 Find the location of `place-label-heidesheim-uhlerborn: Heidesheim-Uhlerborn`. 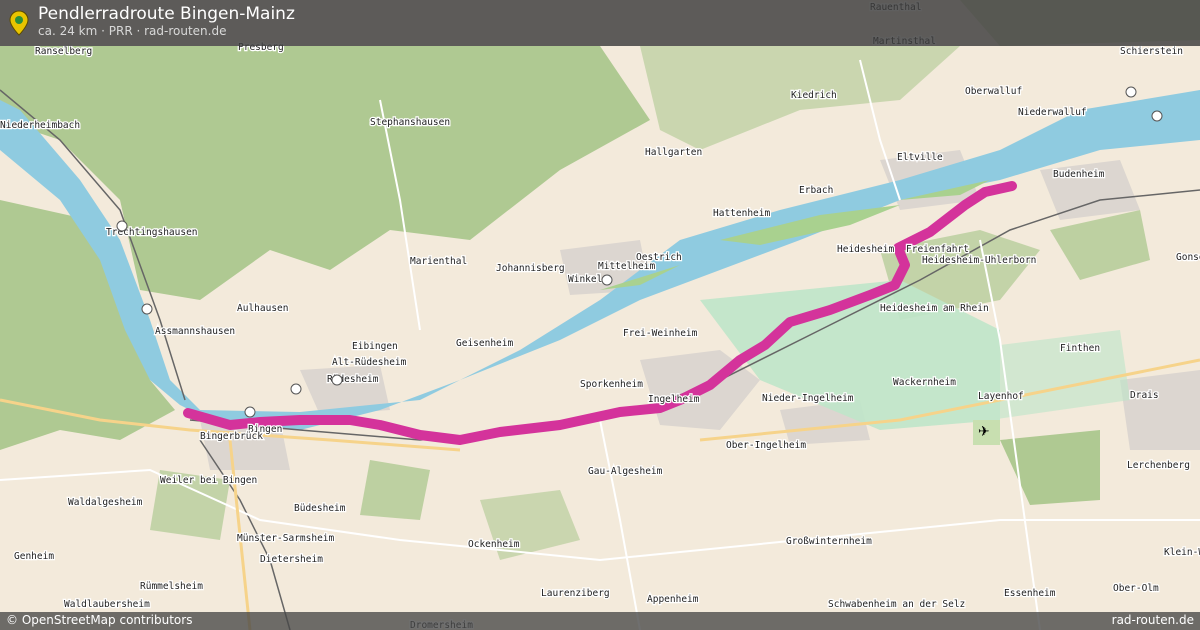

place-label-heidesheim-uhlerborn: Heidesheim-Uhlerborn is located at coordinates (979, 260).